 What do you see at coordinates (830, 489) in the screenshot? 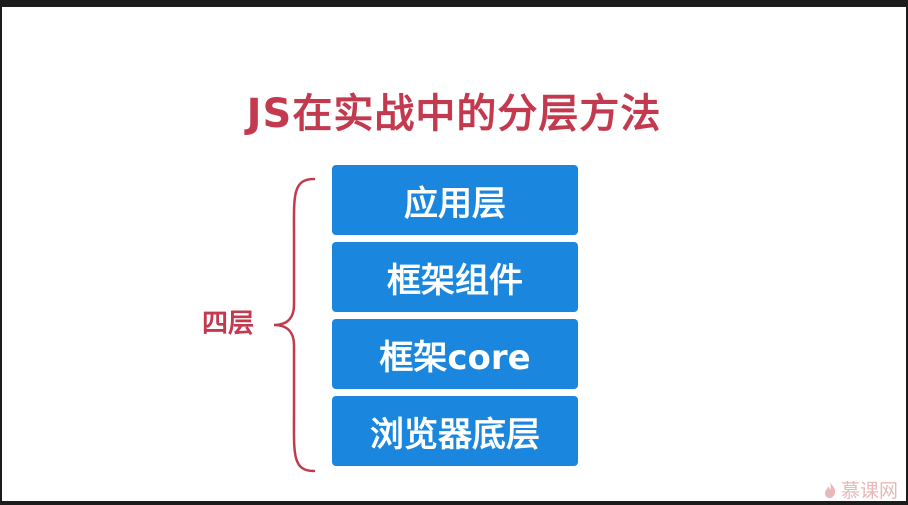
I see `flame-logo-icon` at bounding box center [830, 489].